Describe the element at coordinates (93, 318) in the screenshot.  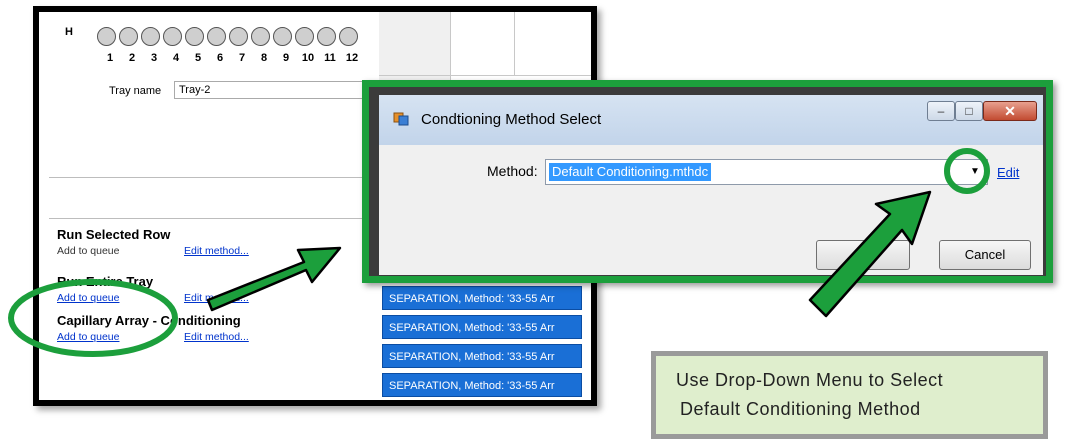
I see `highlight-circle-capillary` at that location.